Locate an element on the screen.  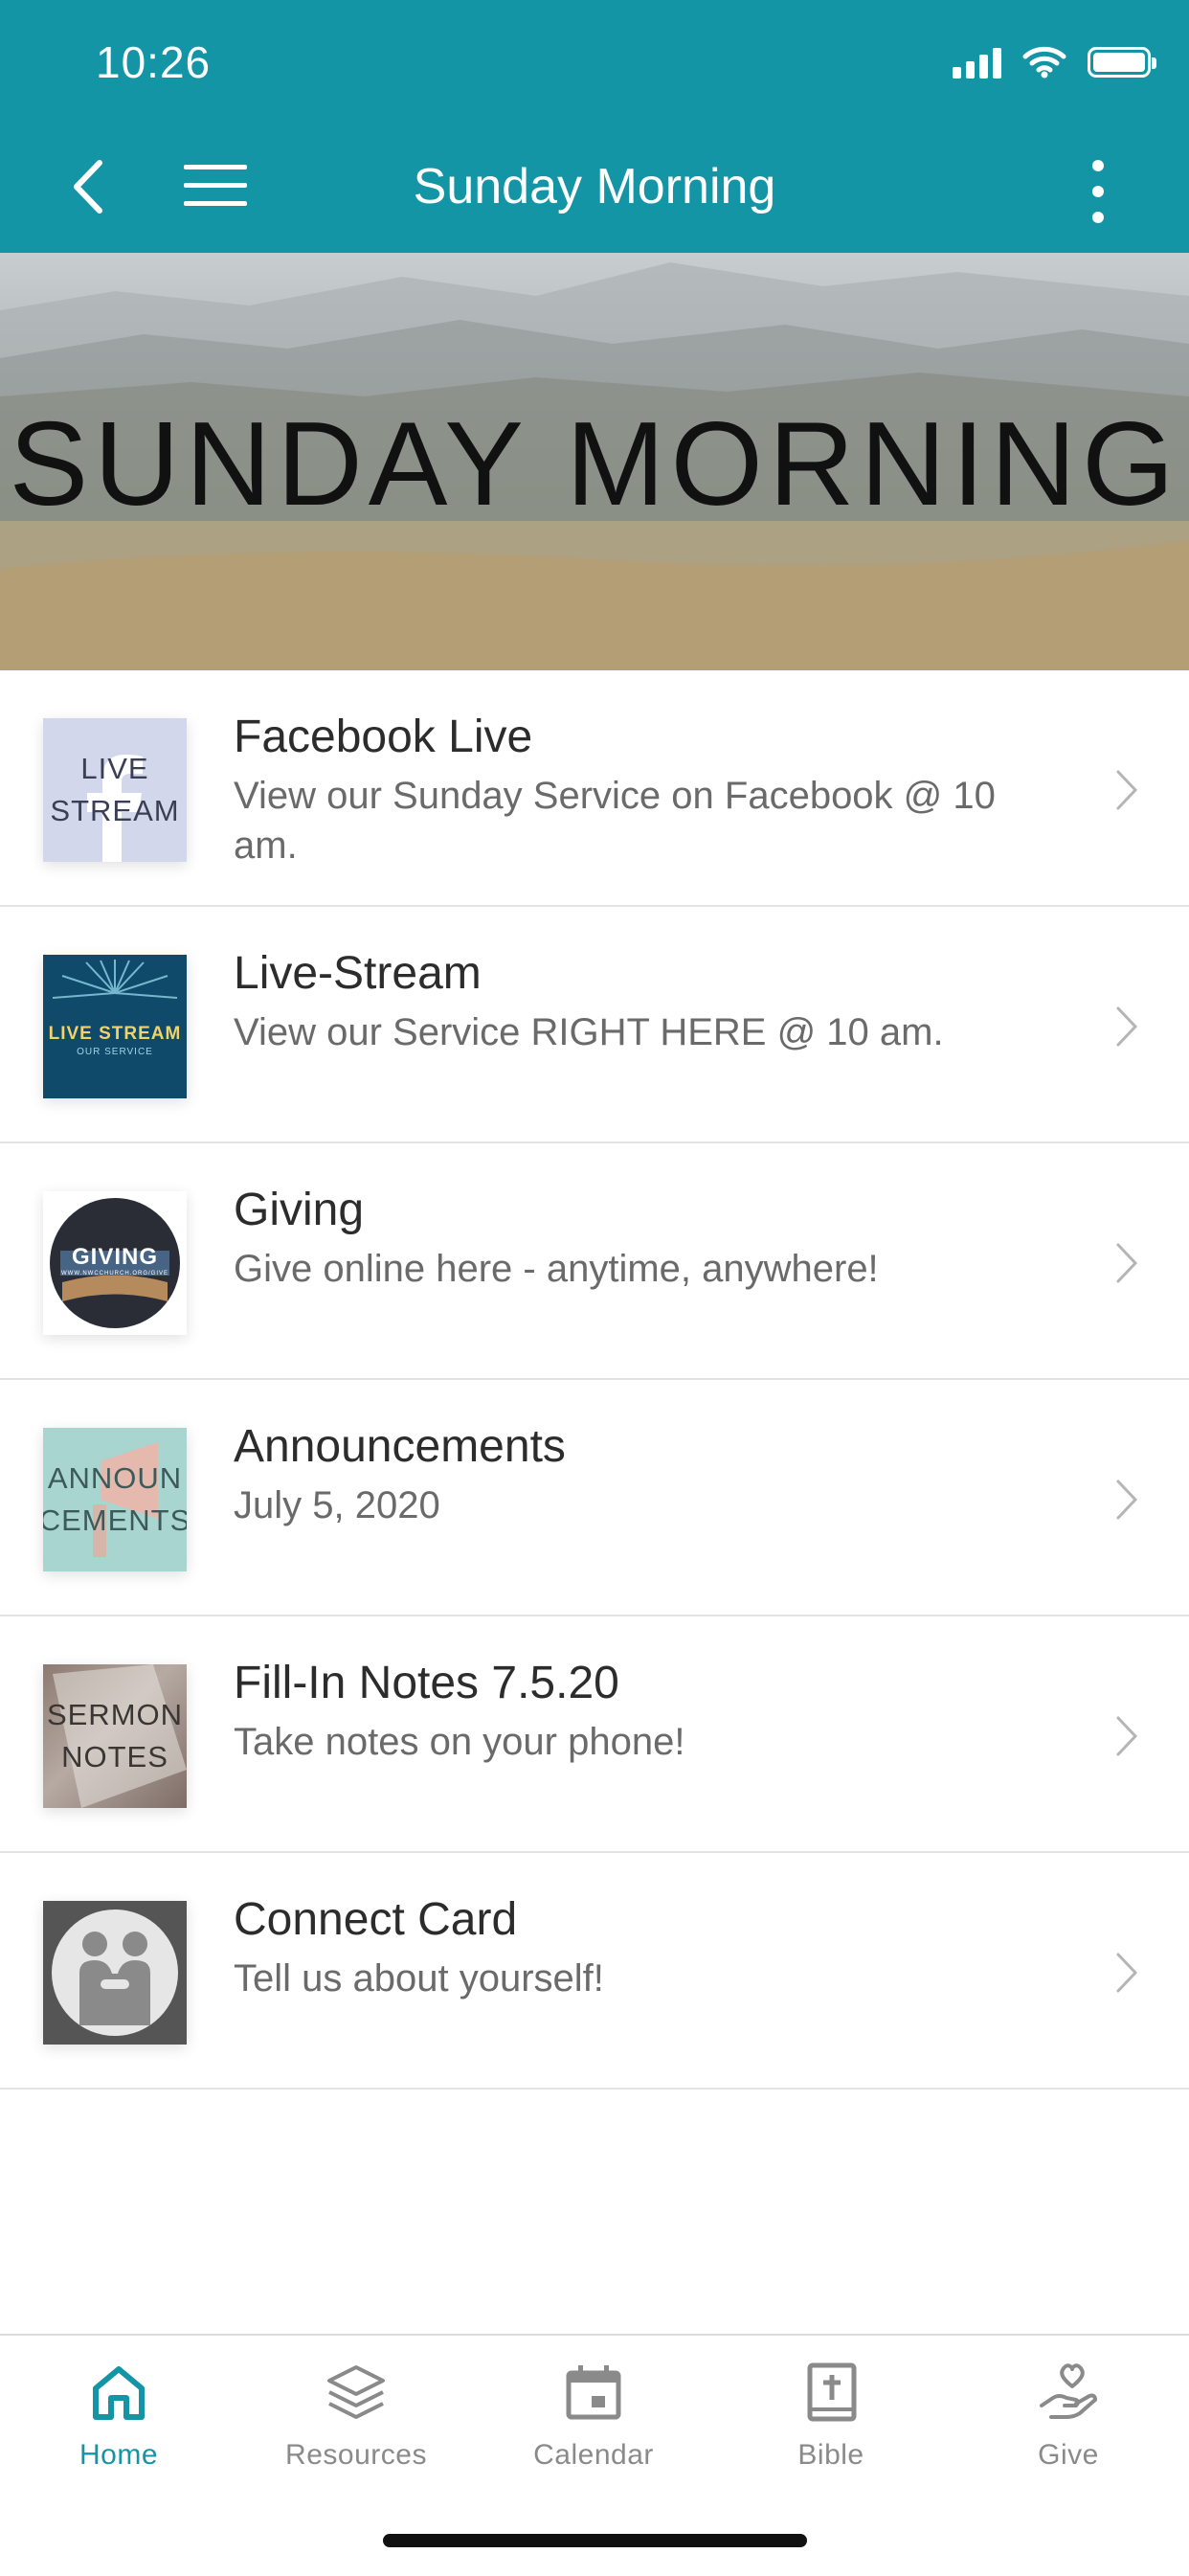
signal-icon is located at coordinates (977, 62).